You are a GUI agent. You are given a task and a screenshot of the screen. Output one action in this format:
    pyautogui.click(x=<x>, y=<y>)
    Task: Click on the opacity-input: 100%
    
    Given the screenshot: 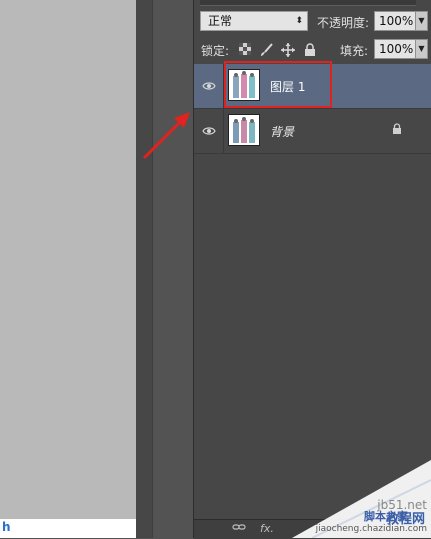 What is the action you would take?
    pyautogui.click(x=395, y=21)
    